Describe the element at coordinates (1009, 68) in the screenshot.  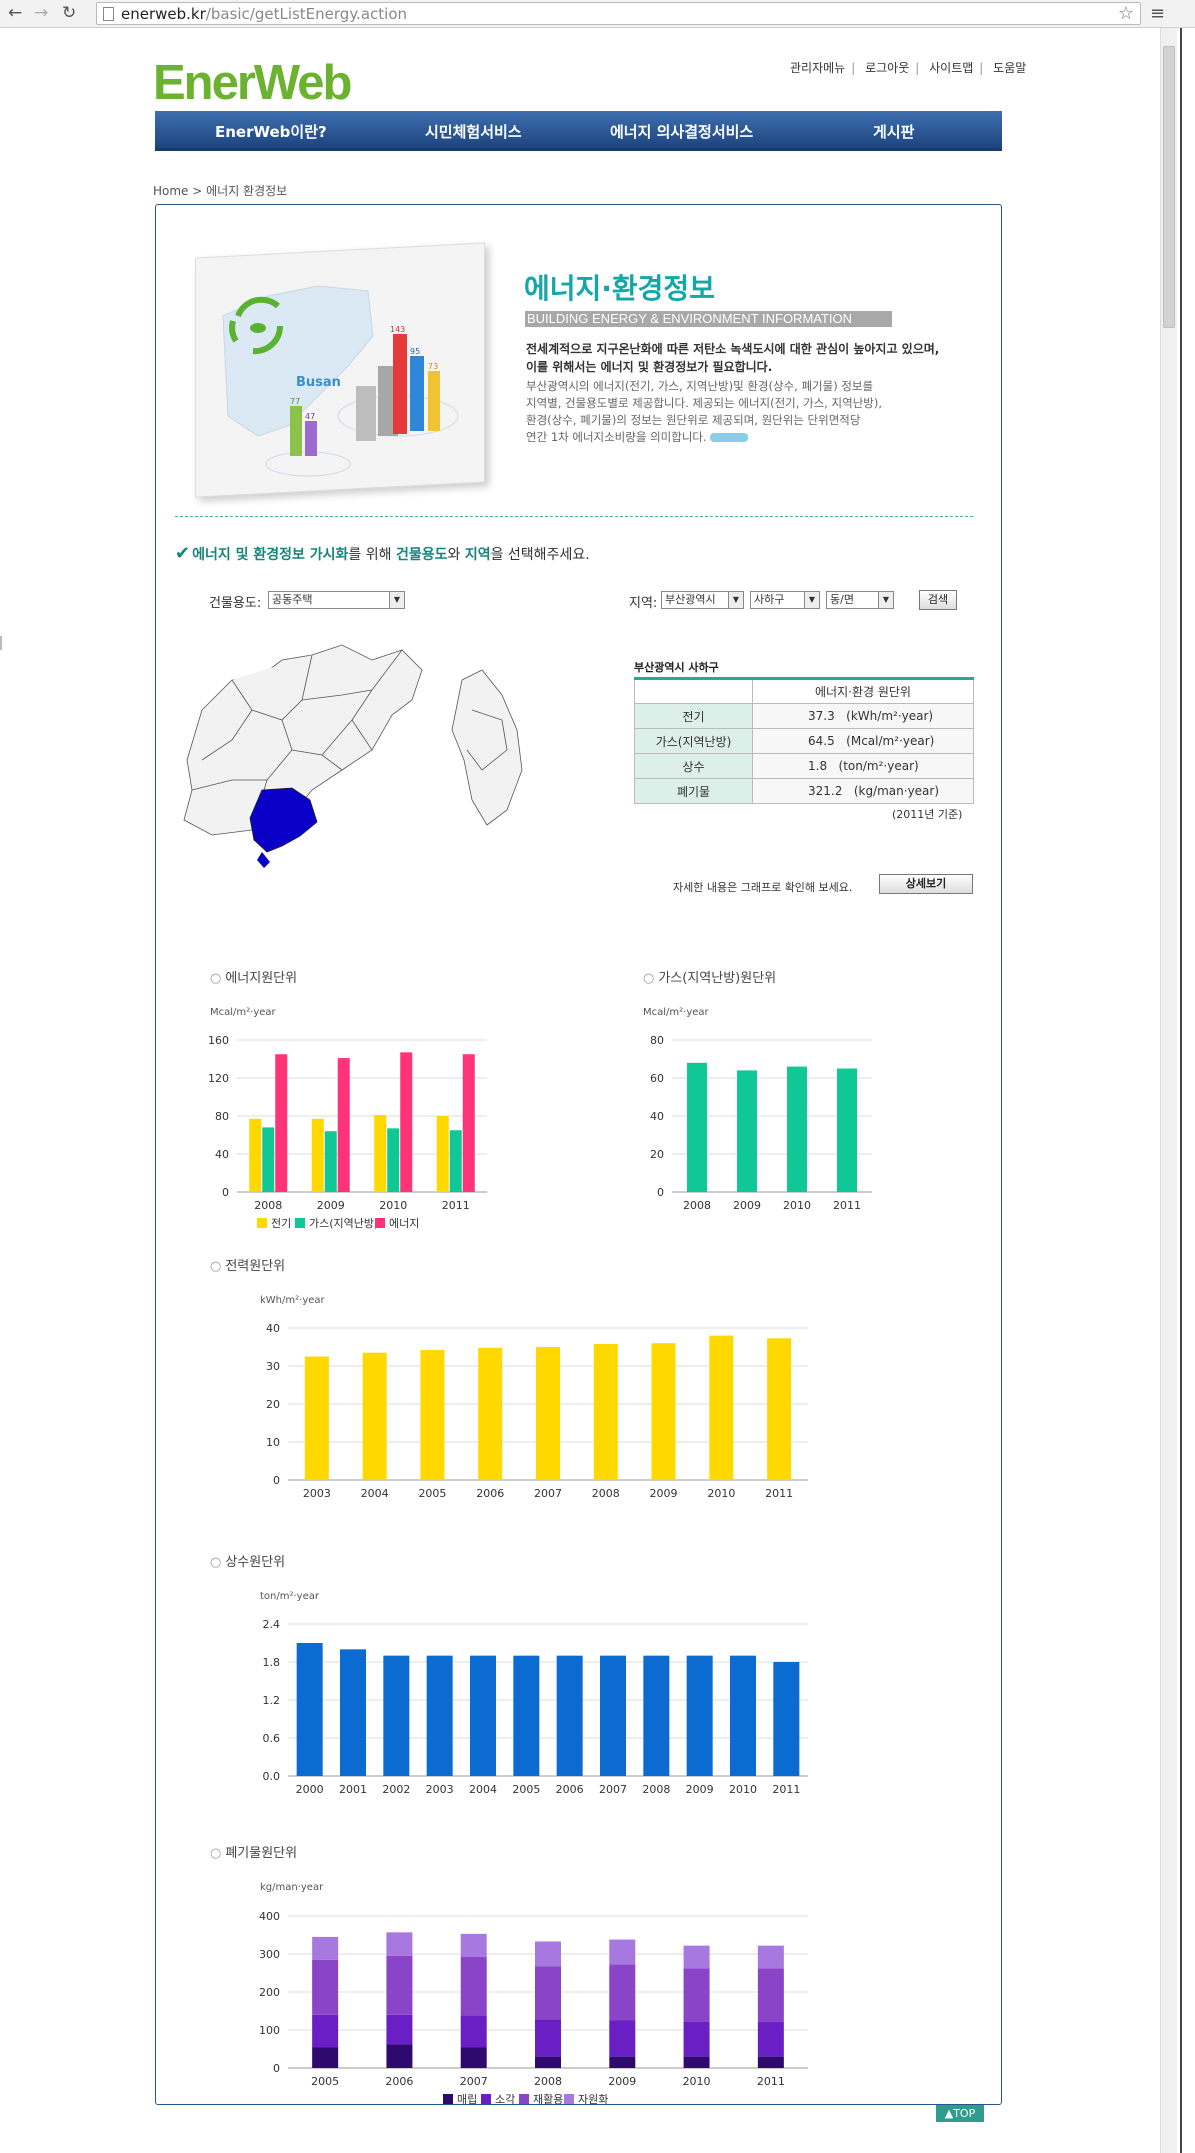
I see `util-link-help: 도움말` at that location.